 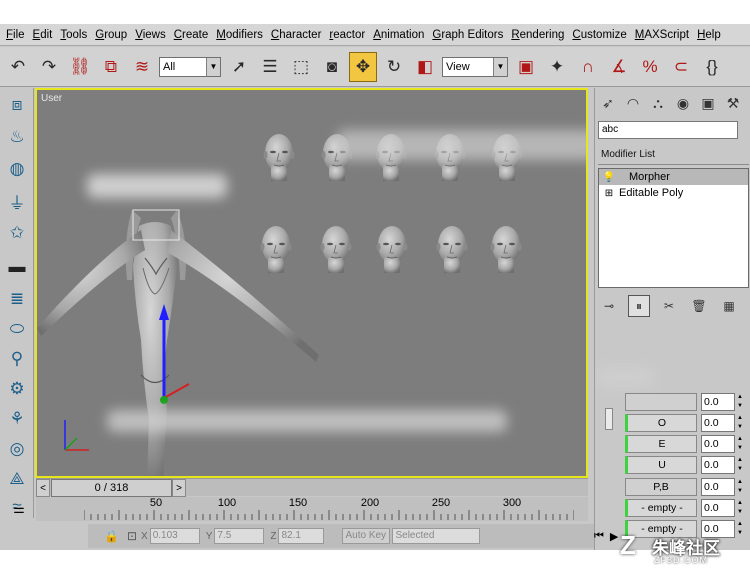 What do you see at coordinates (43, 488) in the screenshot?
I see `chevron-left-icon: <` at bounding box center [43, 488].